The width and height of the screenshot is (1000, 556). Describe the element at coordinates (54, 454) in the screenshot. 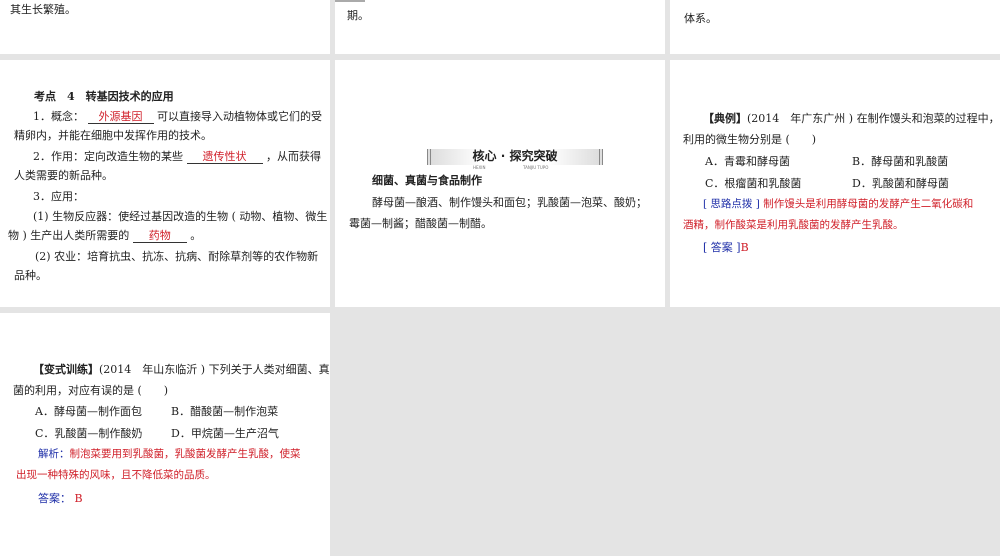

I see `explanation-tag: 解析：` at that location.